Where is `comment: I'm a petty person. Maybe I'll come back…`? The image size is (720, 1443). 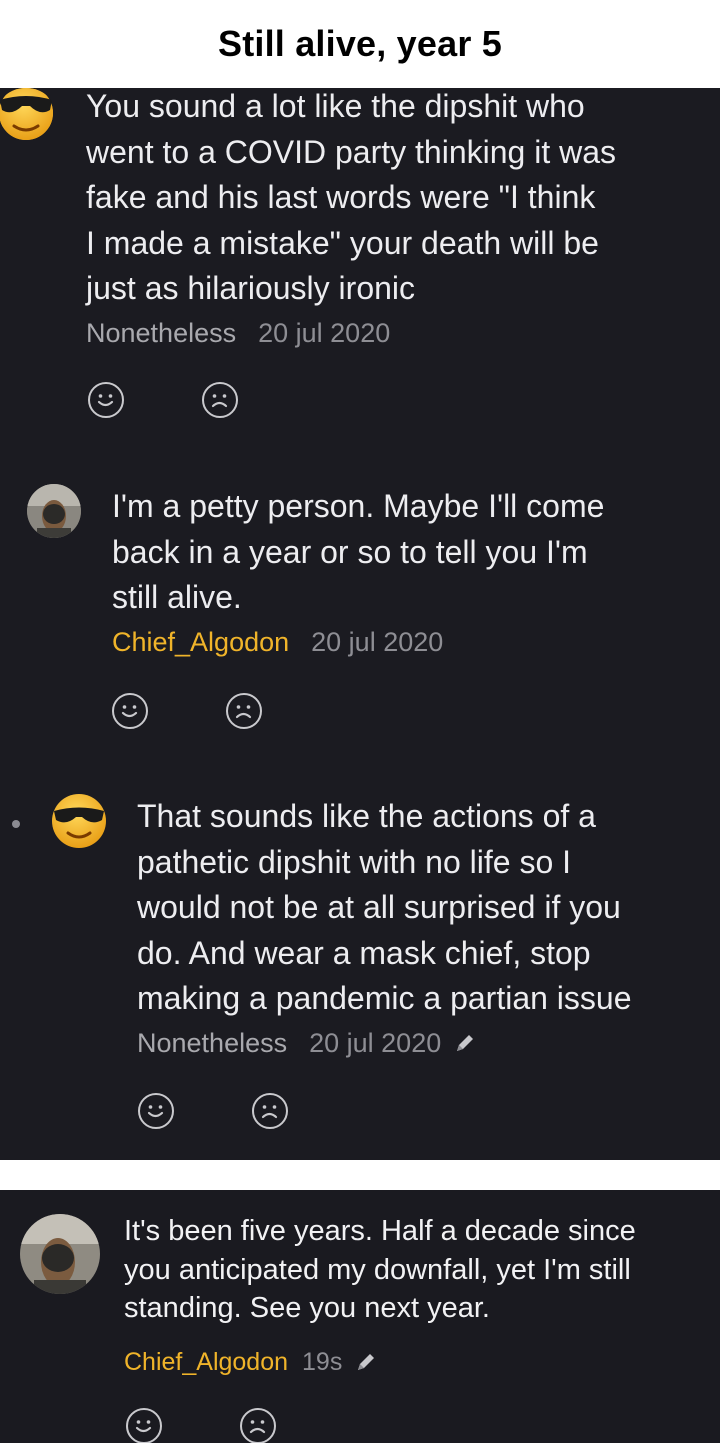
comment: I'm a petty person. Maybe I'll come back… is located at coordinates (358, 571).